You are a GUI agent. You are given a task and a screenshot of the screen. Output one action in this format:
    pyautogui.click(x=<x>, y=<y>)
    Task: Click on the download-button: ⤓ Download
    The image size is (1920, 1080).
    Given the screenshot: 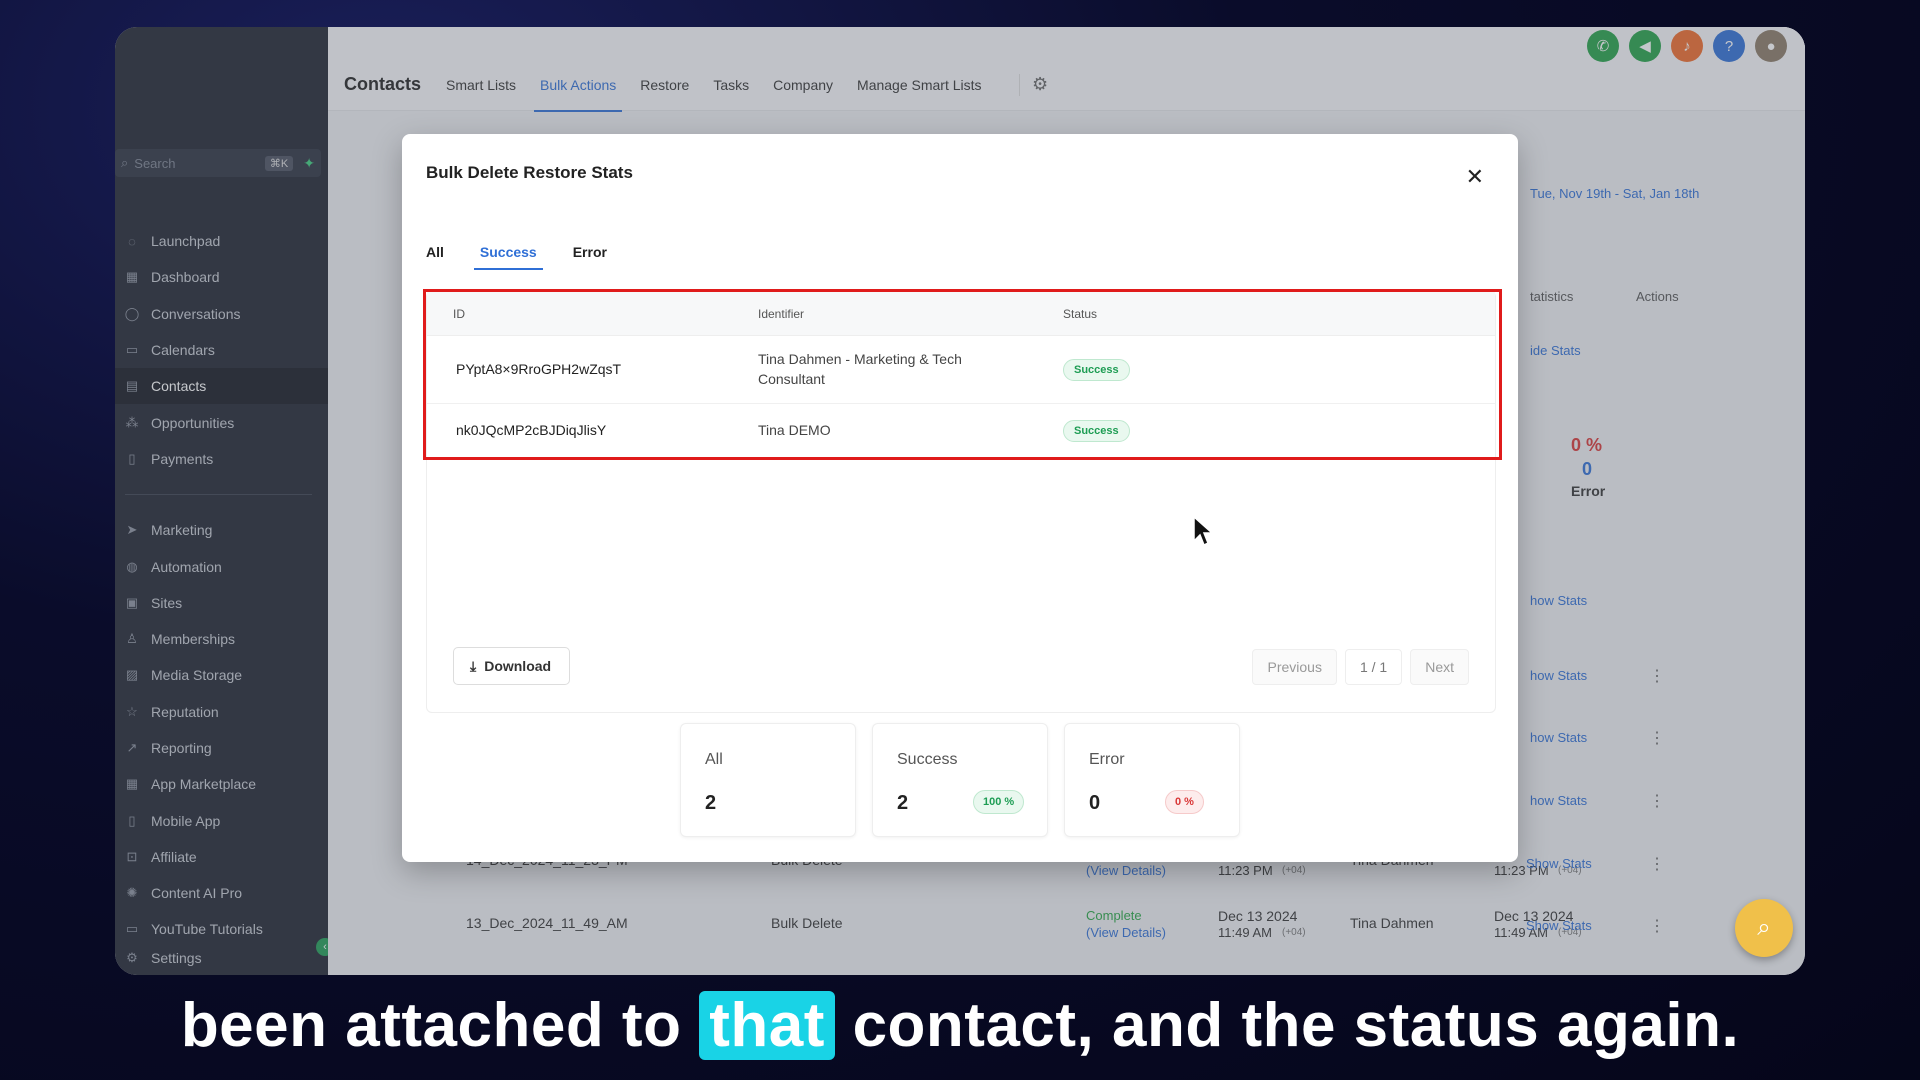 What is the action you would take?
    pyautogui.click(x=512, y=666)
    